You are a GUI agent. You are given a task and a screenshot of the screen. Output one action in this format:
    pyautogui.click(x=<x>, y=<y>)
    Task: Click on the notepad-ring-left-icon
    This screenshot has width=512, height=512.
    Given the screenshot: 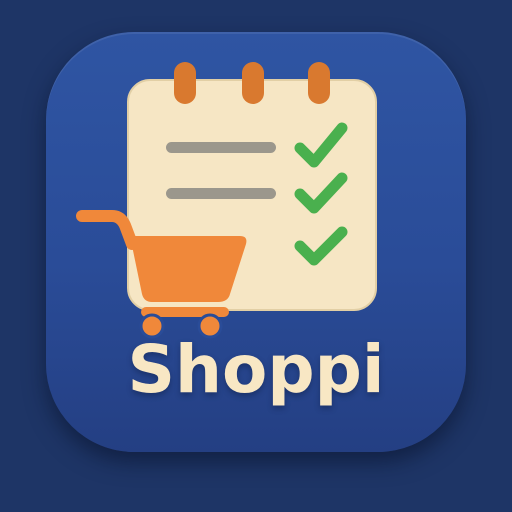 What is the action you would take?
    pyautogui.click(x=185, y=83)
    